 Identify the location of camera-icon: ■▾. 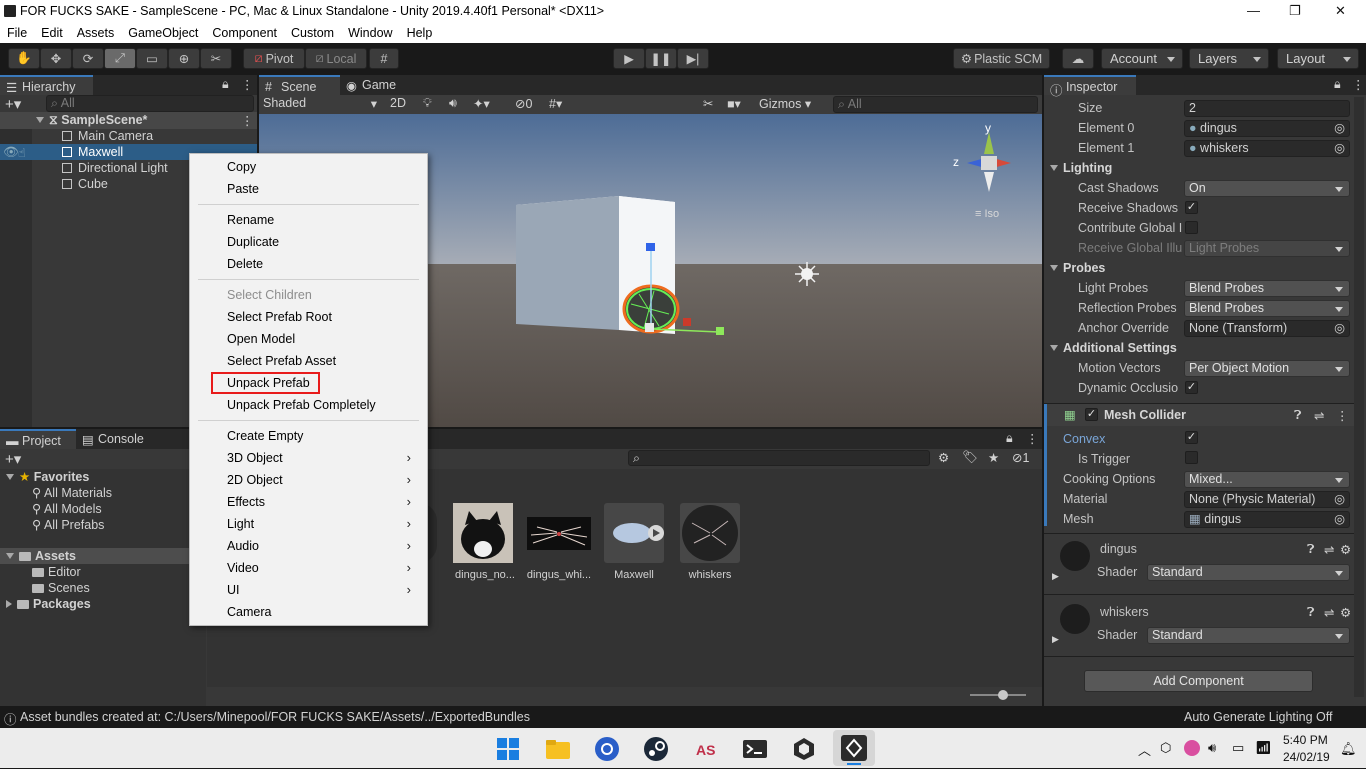
(734, 103).